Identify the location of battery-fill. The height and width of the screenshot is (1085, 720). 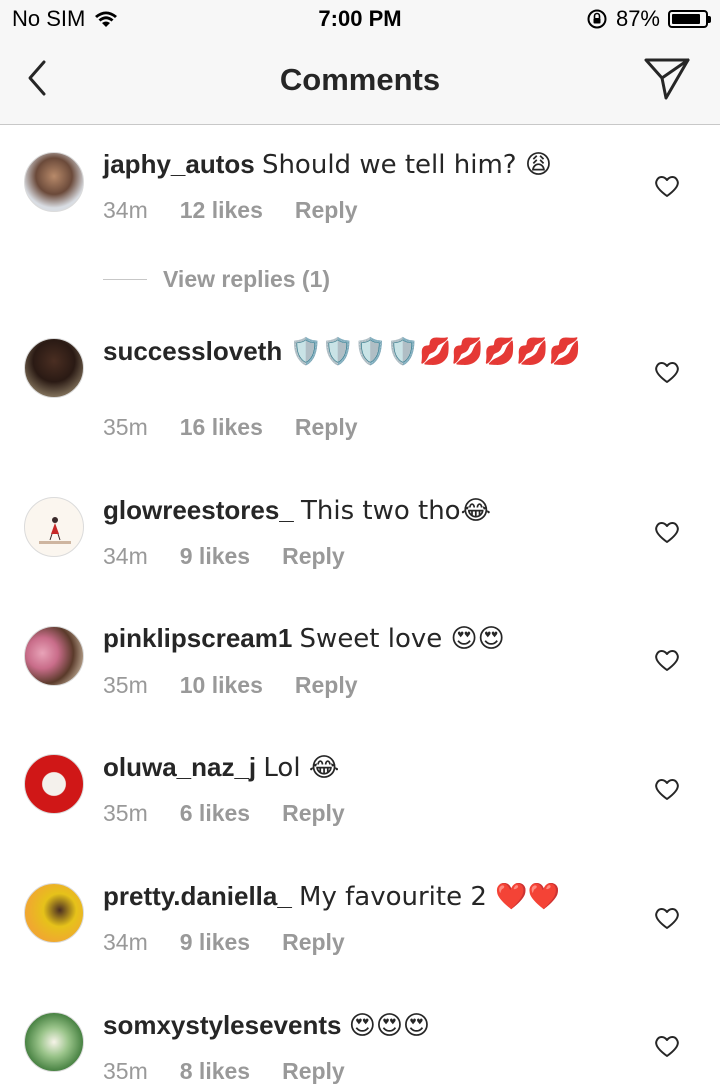
(686, 19).